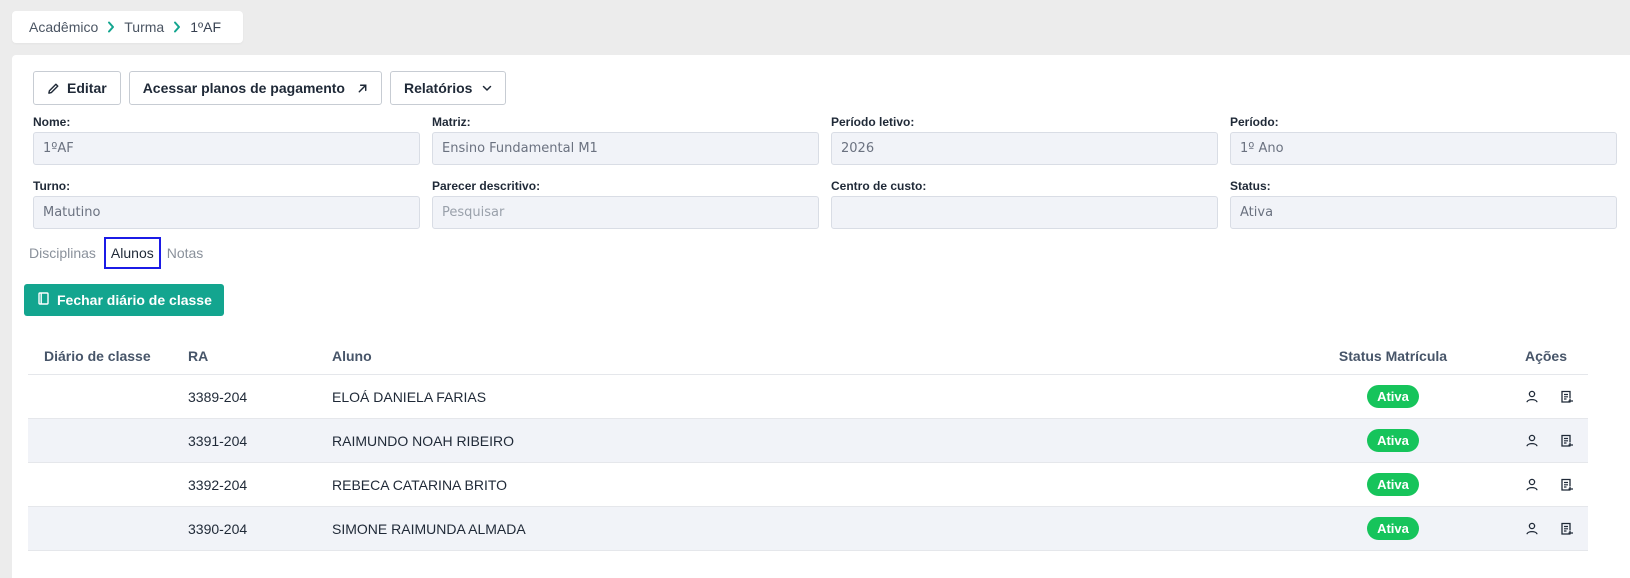 Image resolution: width=1630 pixels, height=578 pixels. I want to click on payment-plans-button-label: Acessar planos de pagamento, so click(243, 88).